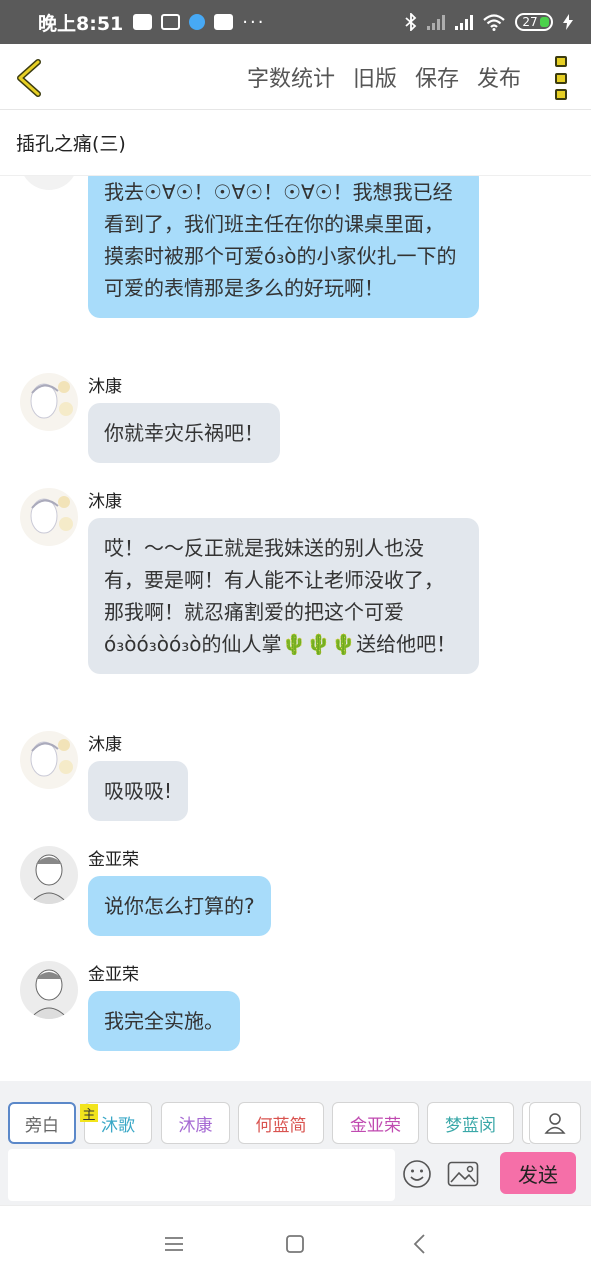 This screenshot has height=1280, width=591. Describe the element at coordinates (375, 77) in the screenshot. I see `old-version-button: 旧版` at that location.